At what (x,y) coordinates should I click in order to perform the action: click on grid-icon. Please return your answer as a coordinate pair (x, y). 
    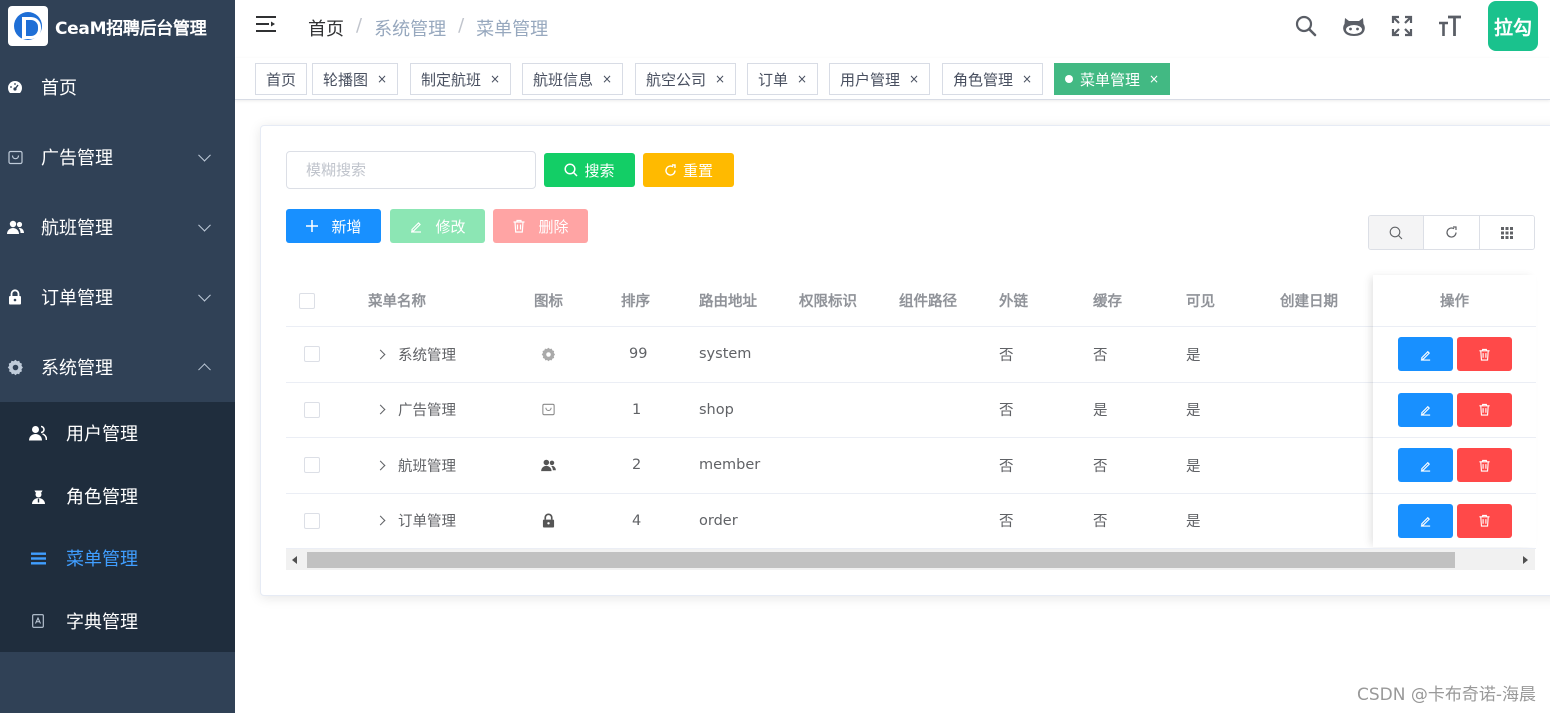
    Looking at the image, I should click on (1506, 232).